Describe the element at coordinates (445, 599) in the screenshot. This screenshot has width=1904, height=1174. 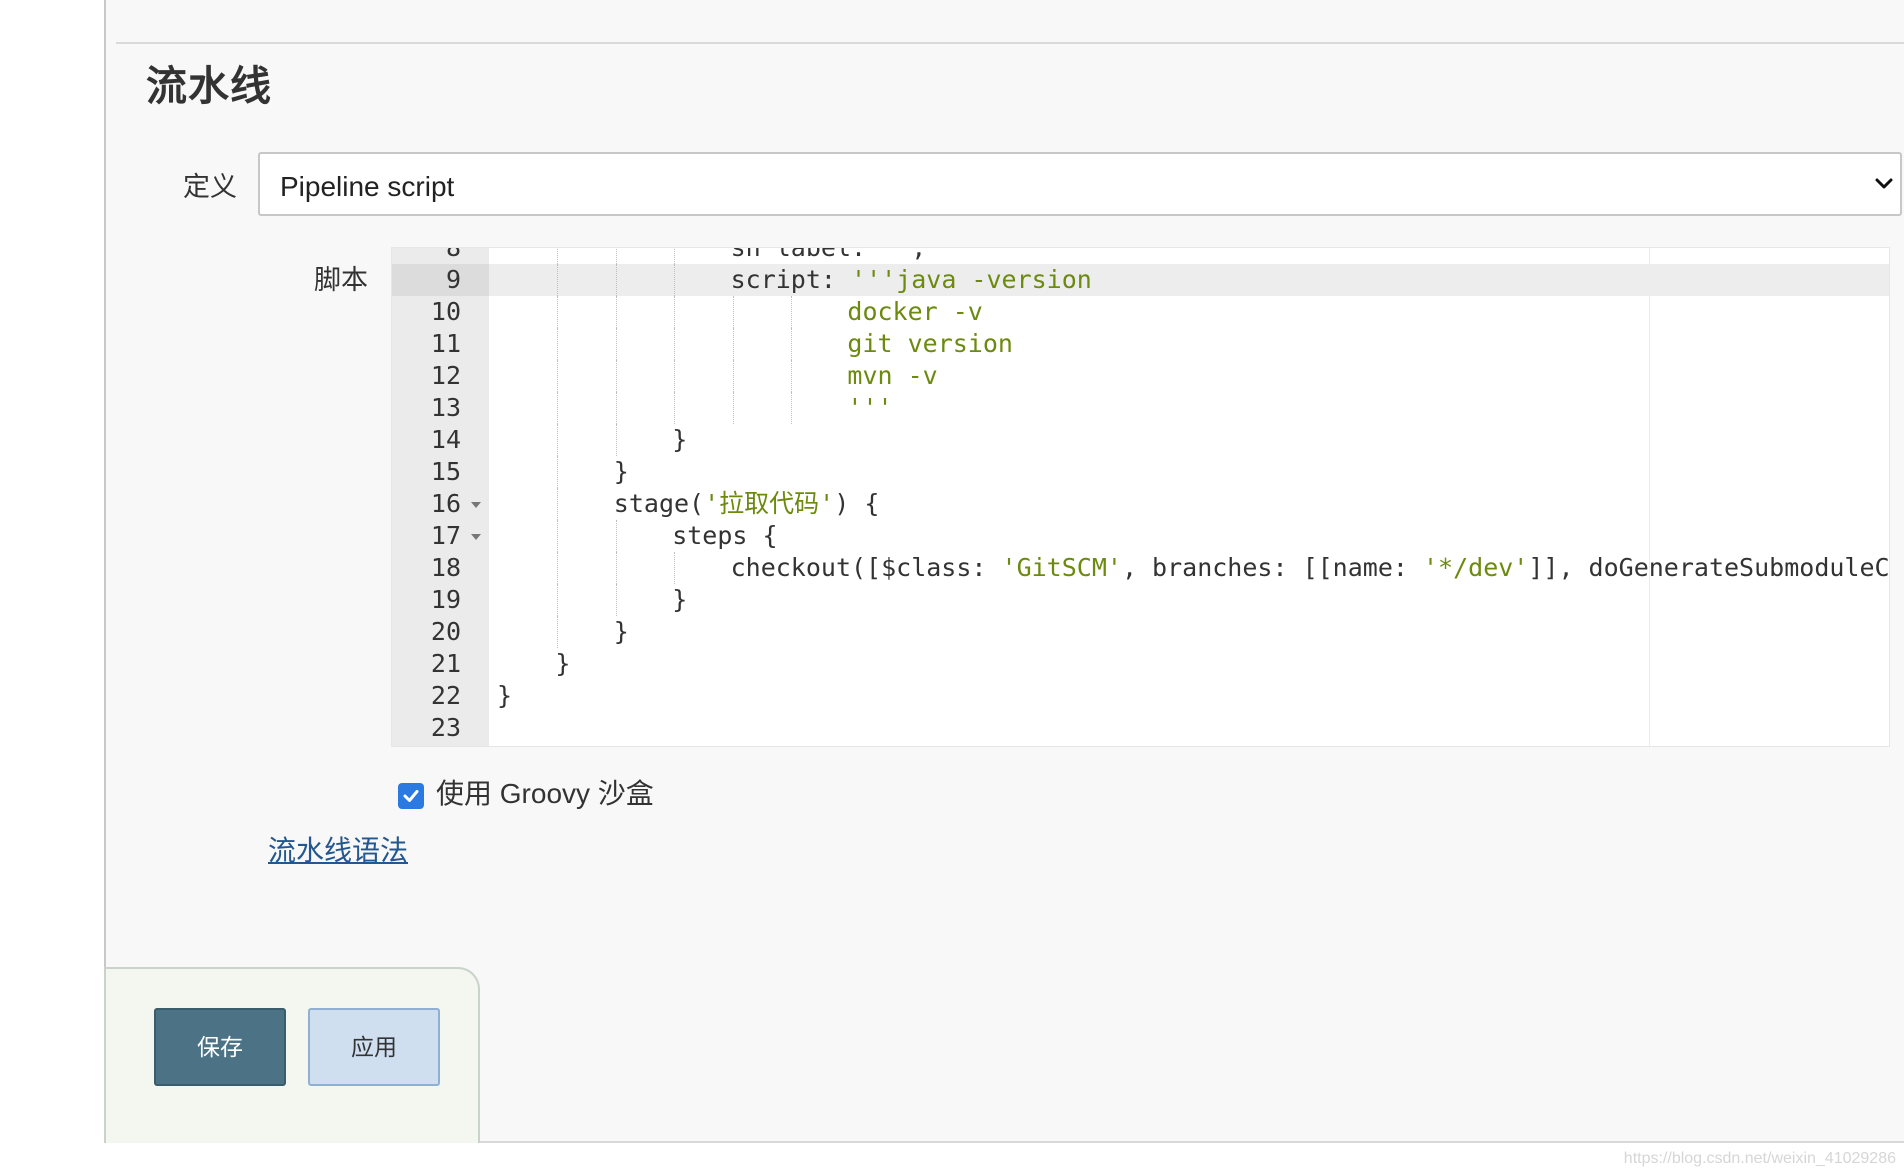
I see `line-number: 19` at that location.